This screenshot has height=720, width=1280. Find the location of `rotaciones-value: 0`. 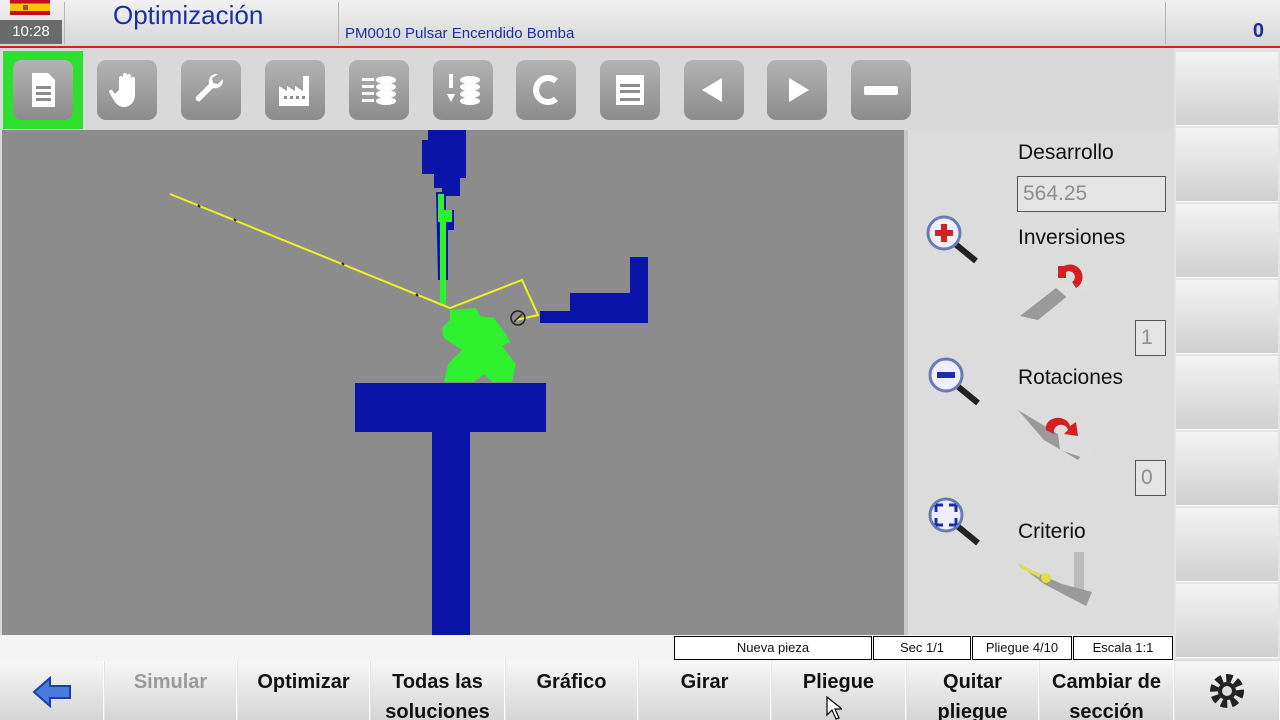

rotaciones-value: 0 is located at coordinates (1150, 478).